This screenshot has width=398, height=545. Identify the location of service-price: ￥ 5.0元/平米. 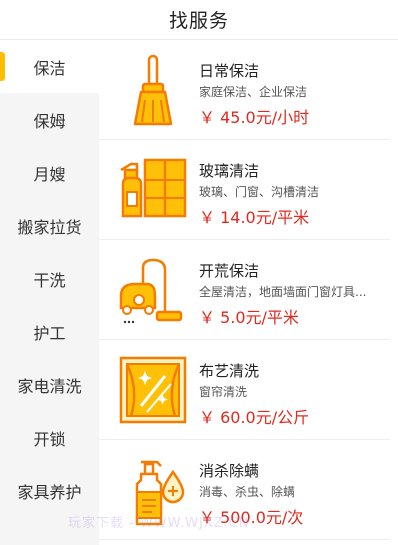
(249, 317).